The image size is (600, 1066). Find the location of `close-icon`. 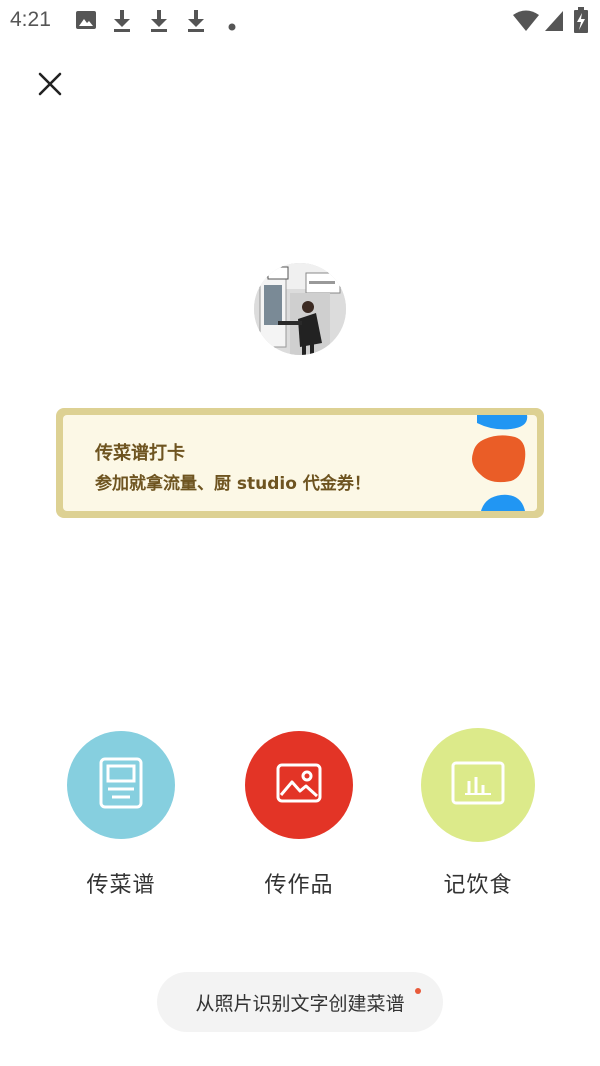

close-icon is located at coordinates (50, 86).